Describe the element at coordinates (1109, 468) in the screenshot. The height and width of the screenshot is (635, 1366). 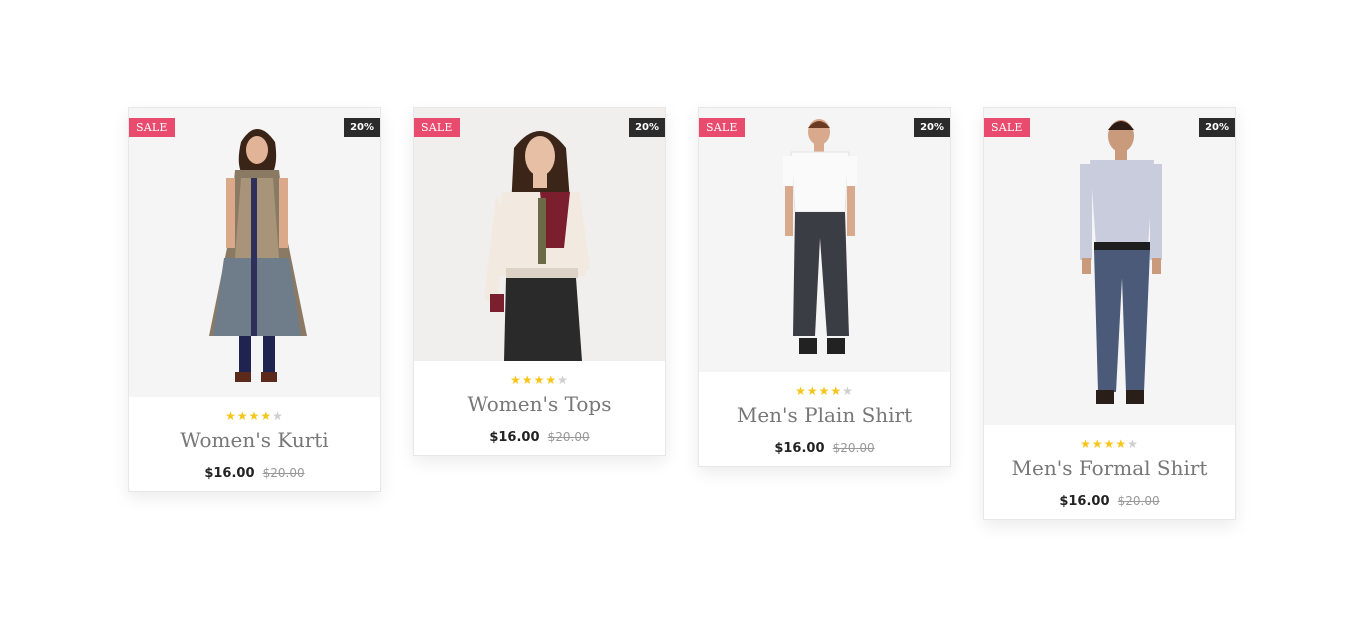
I see `product-name: Men's Formal Shirt` at that location.